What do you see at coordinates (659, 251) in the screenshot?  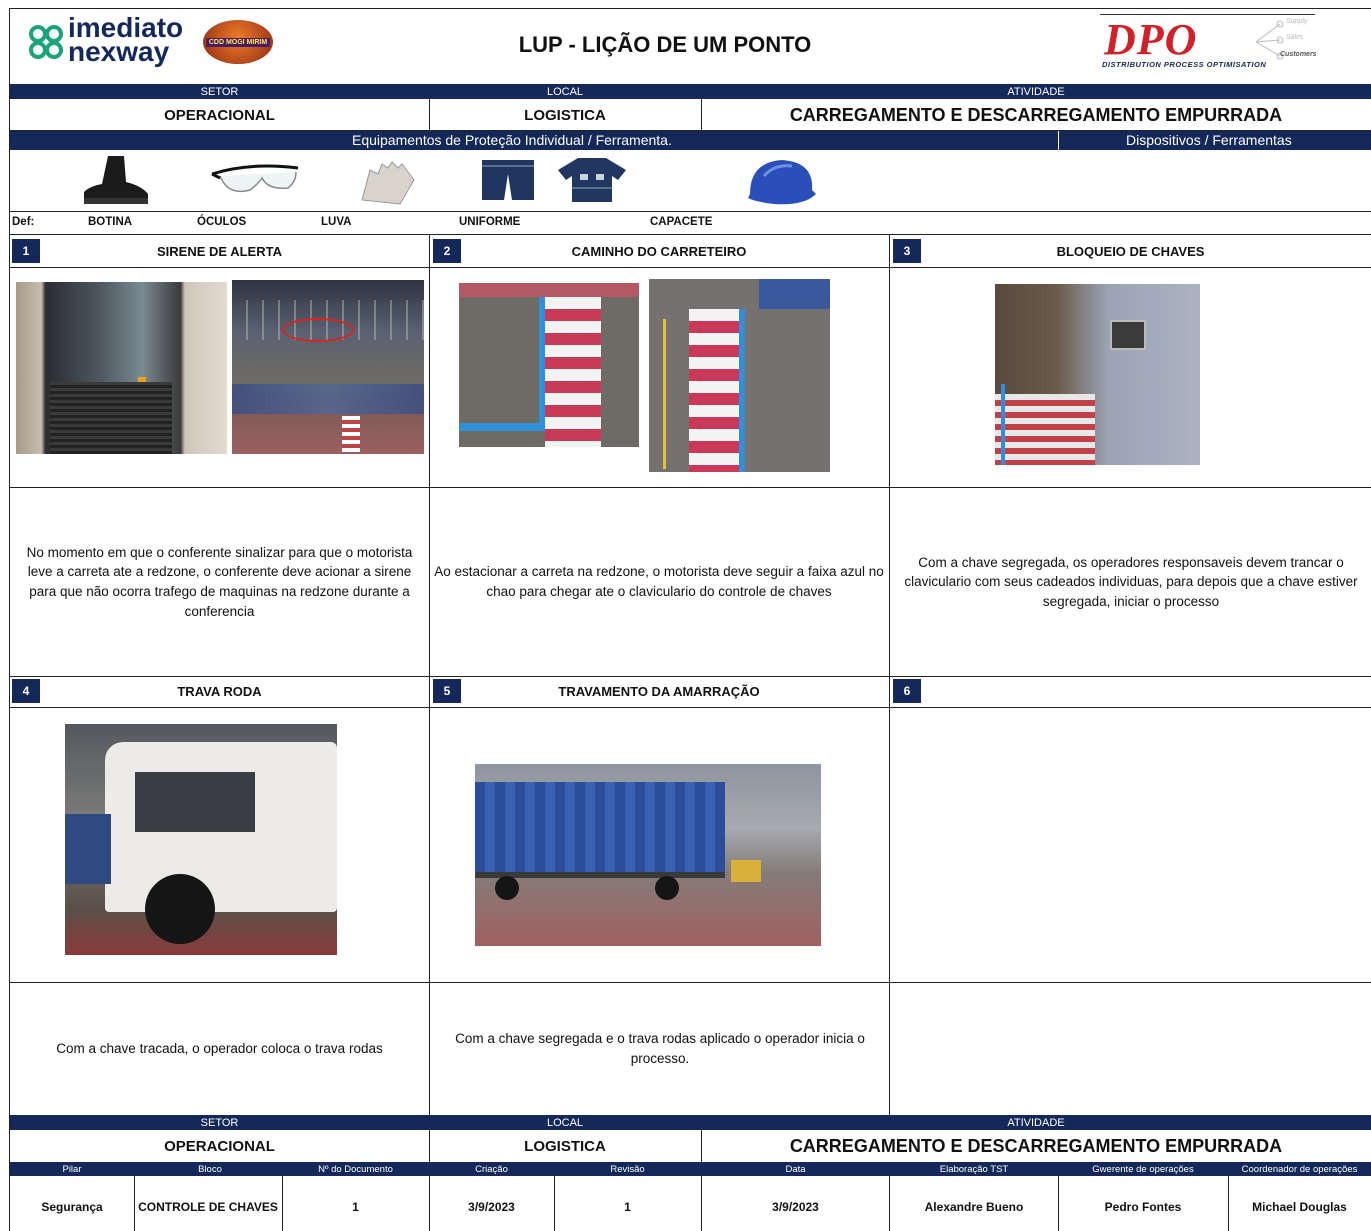 I see `step-2-title: CAMINHO DO CARRETEIRO` at bounding box center [659, 251].